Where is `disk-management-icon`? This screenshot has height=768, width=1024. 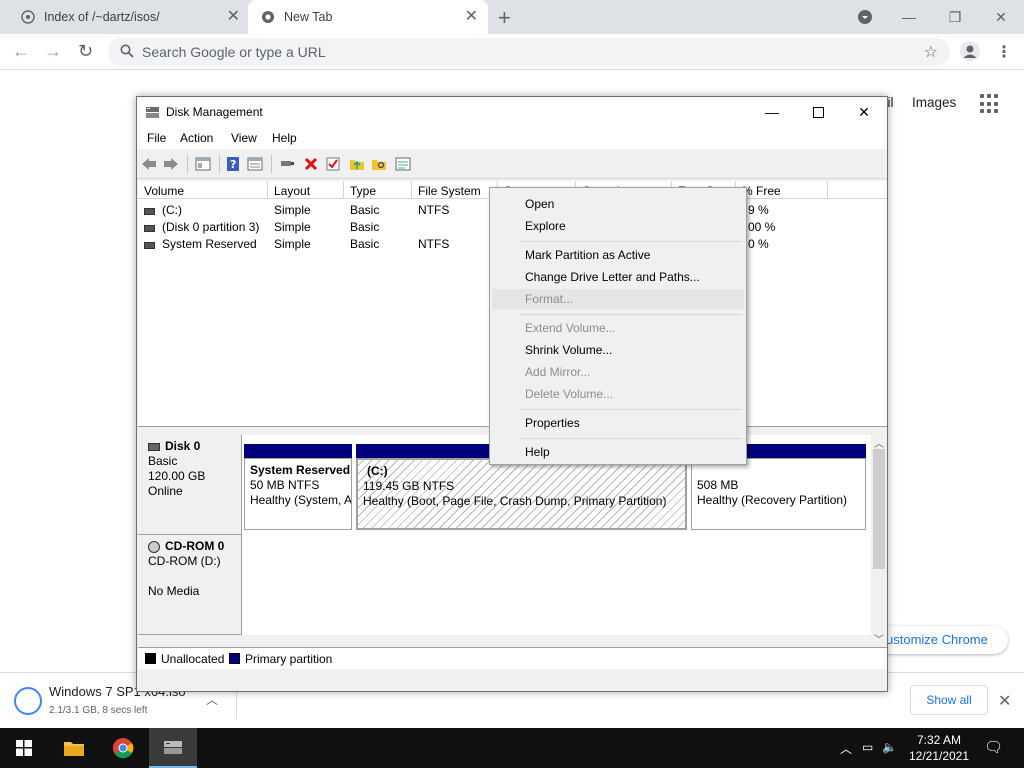
disk-management-icon is located at coordinates (152, 113).